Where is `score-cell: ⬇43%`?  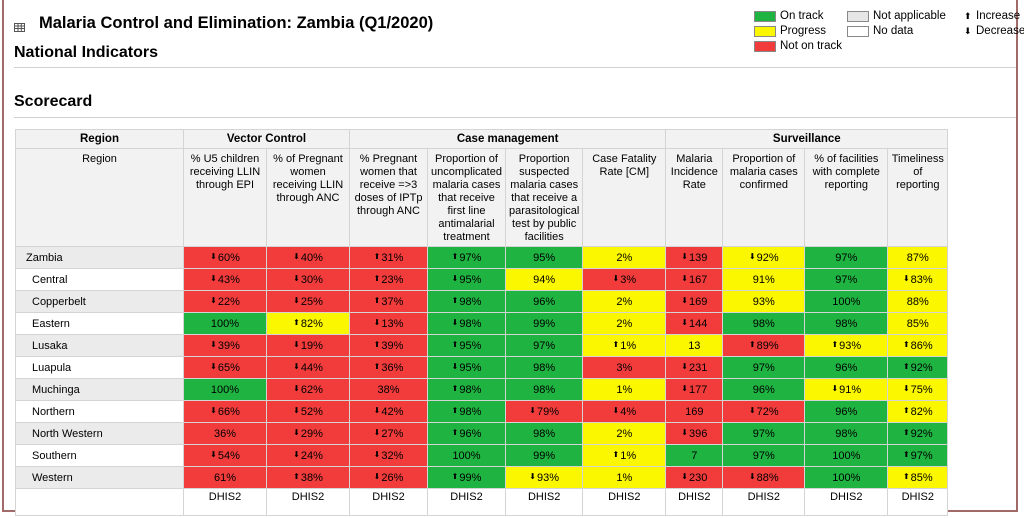
score-cell: ⬇43% is located at coordinates (225, 279).